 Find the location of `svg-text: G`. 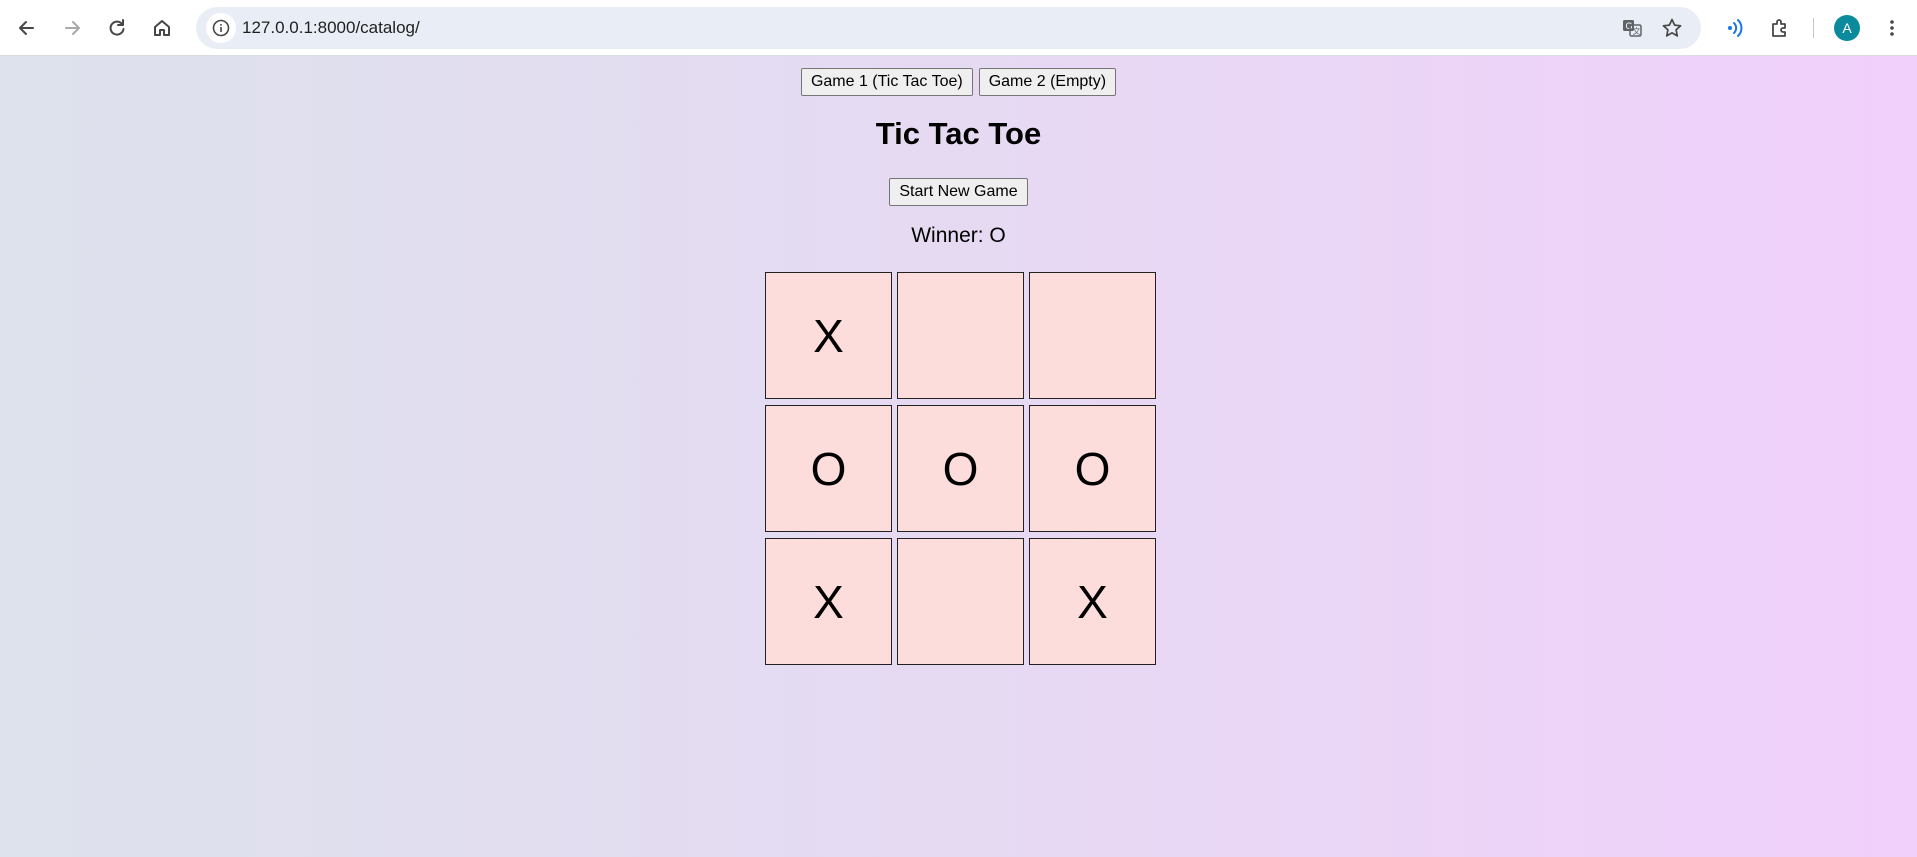

svg-text: G is located at coordinates (1629, 26).